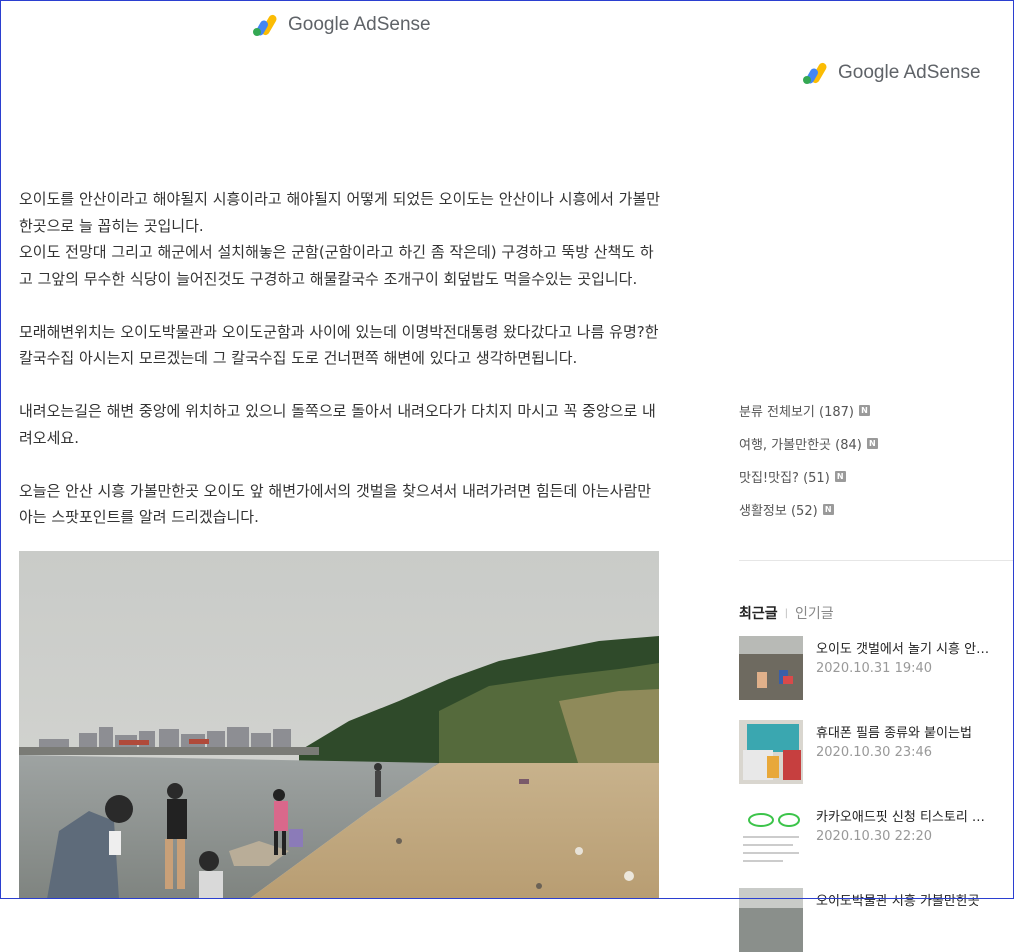 This screenshot has width=1014, height=952. Describe the element at coordinates (894, 733) in the screenshot. I see `recent-post-title: 휴대폰 필름 종류와 붙이는법` at that location.